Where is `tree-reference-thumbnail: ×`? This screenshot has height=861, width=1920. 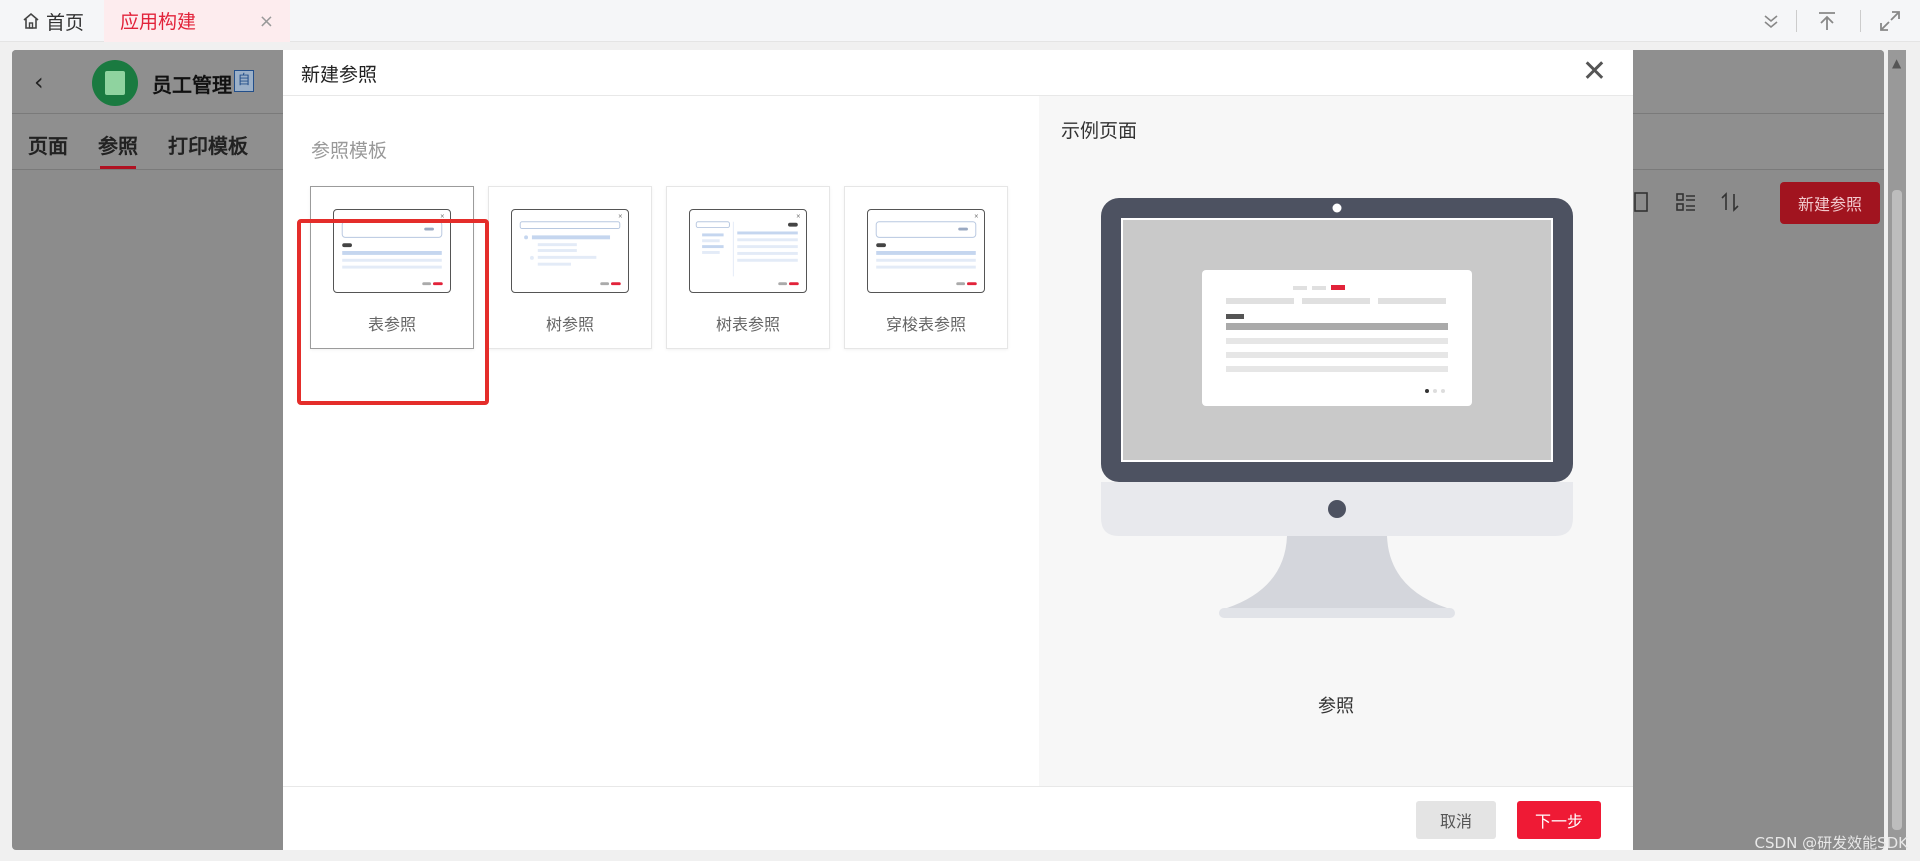
tree-reference-thumbnail: × is located at coordinates (570, 251).